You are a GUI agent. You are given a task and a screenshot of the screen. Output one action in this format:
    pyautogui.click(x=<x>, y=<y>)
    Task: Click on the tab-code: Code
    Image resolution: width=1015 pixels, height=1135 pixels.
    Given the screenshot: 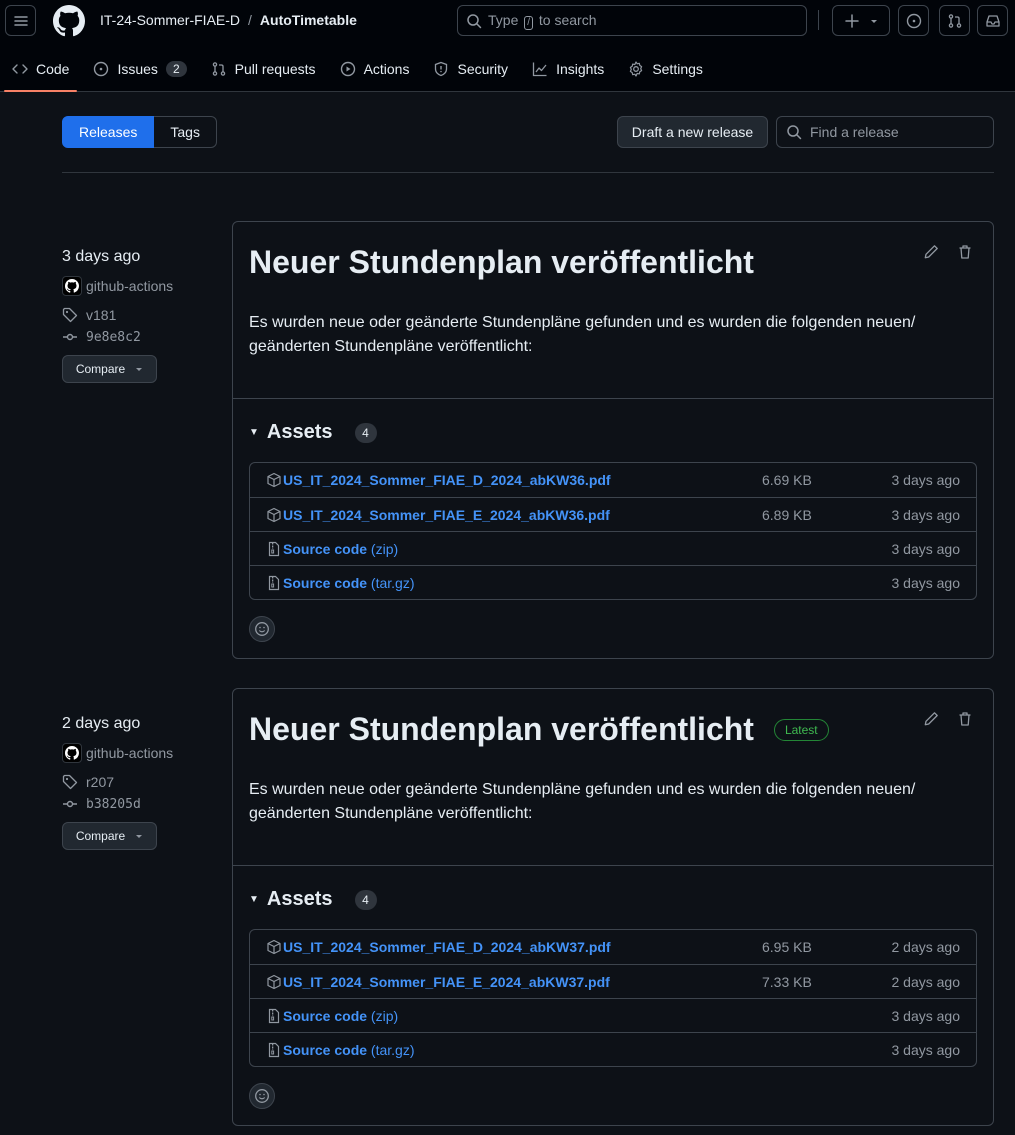 What is the action you would take?
    pyautogui.click(x=40, y=71)
    